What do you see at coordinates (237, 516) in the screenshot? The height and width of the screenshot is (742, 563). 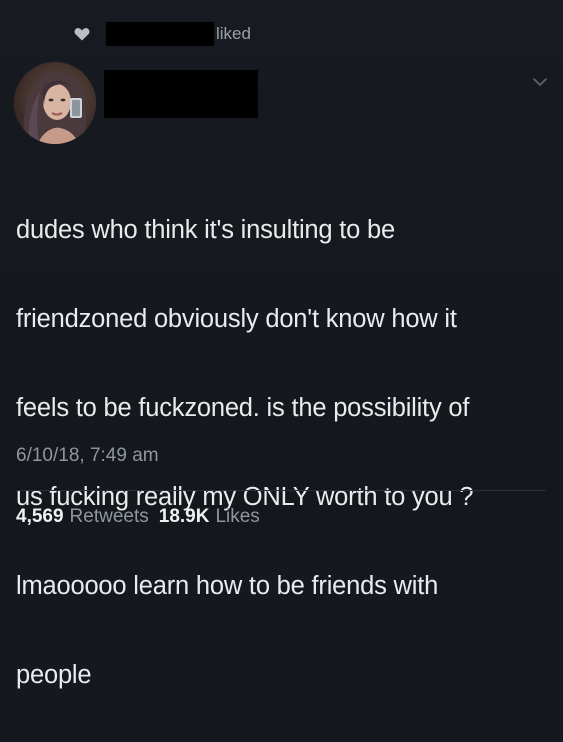 I see `likes-label: Likes` at bounding box center [237, 516].